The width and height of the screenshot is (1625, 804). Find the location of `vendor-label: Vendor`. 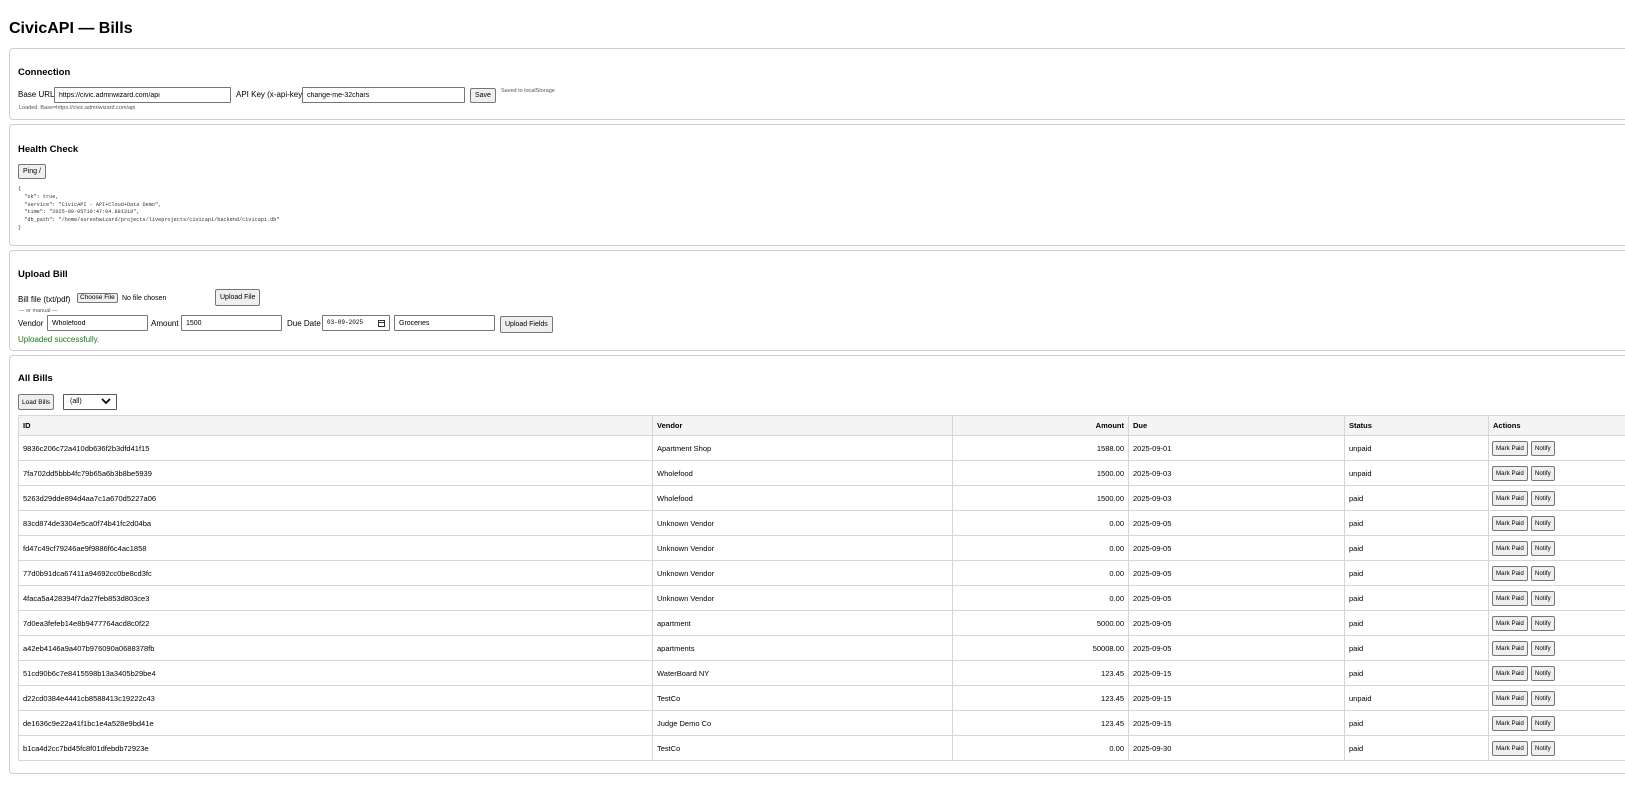

vendor-label: Vendor is located at coordinates (31, 323).